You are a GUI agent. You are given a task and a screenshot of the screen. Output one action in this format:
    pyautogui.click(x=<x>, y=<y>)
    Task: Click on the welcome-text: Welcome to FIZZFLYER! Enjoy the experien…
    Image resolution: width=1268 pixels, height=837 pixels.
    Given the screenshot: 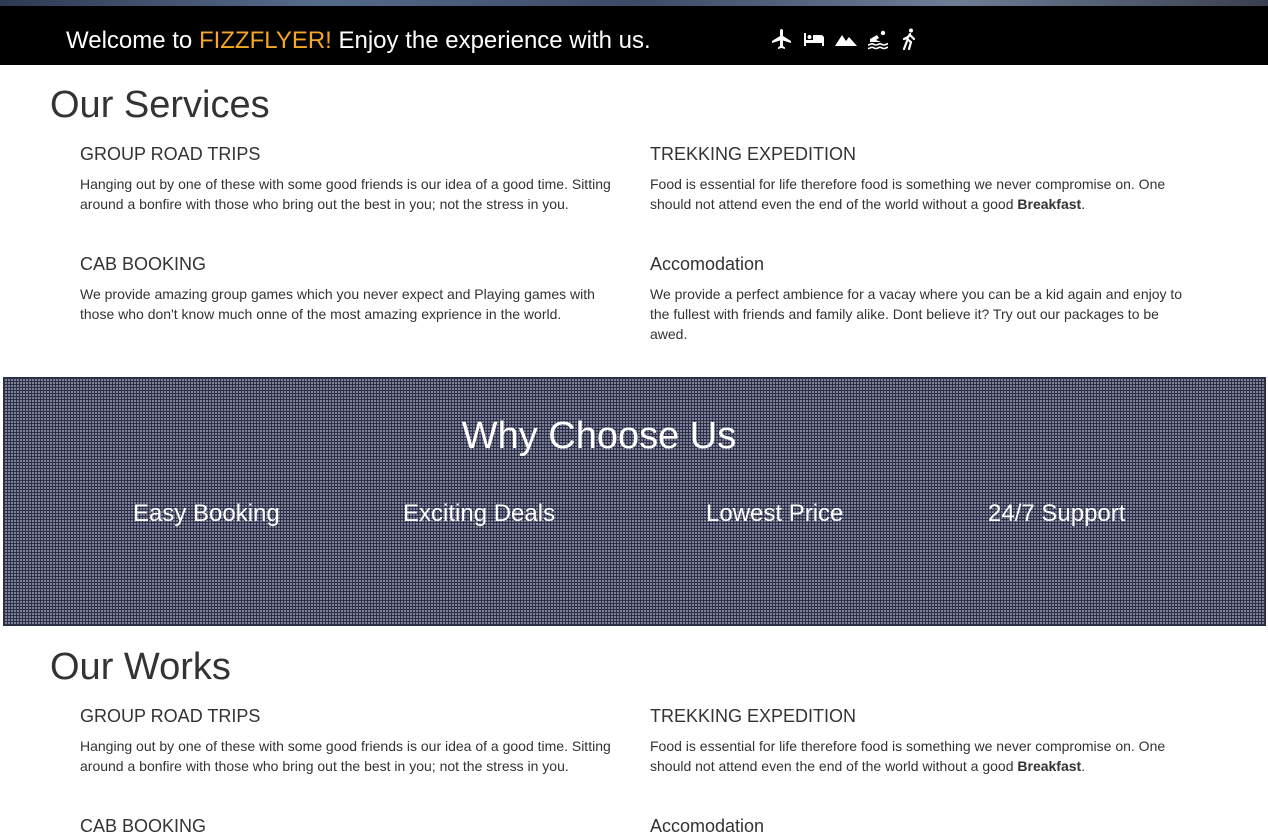 What is the action you would take?
    pyautogui.click(x=358, y=41)
    